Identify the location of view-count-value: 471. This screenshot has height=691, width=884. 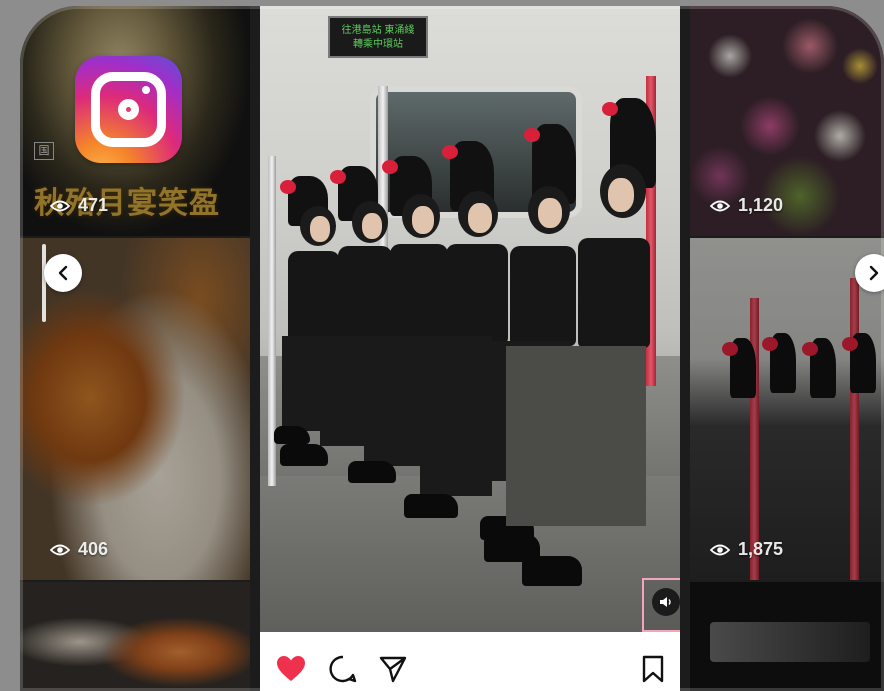
(93, 205).